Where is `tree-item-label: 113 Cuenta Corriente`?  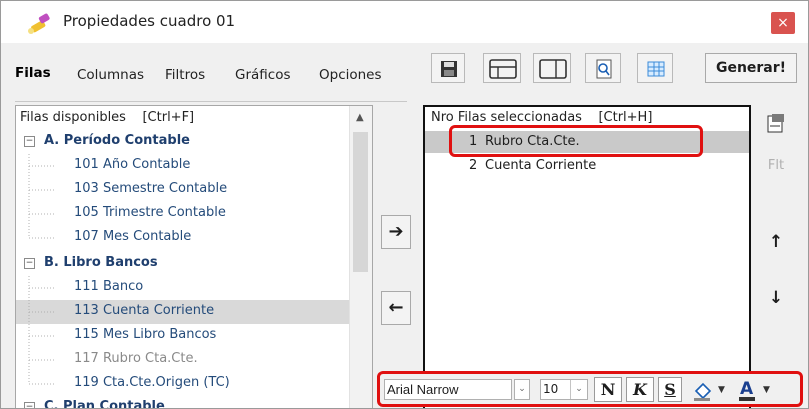
tree-item-label: 113 Cuenta Corriente is located at coordinates (144, 310).